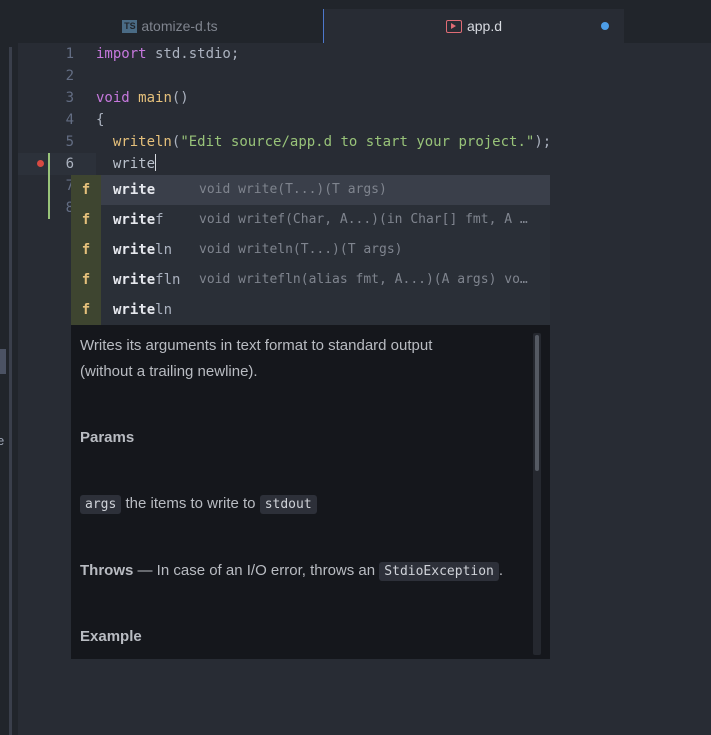 The height and width of the screenshot is (735, 711). I want to click on tab-label: app.d, so click(484, 26).